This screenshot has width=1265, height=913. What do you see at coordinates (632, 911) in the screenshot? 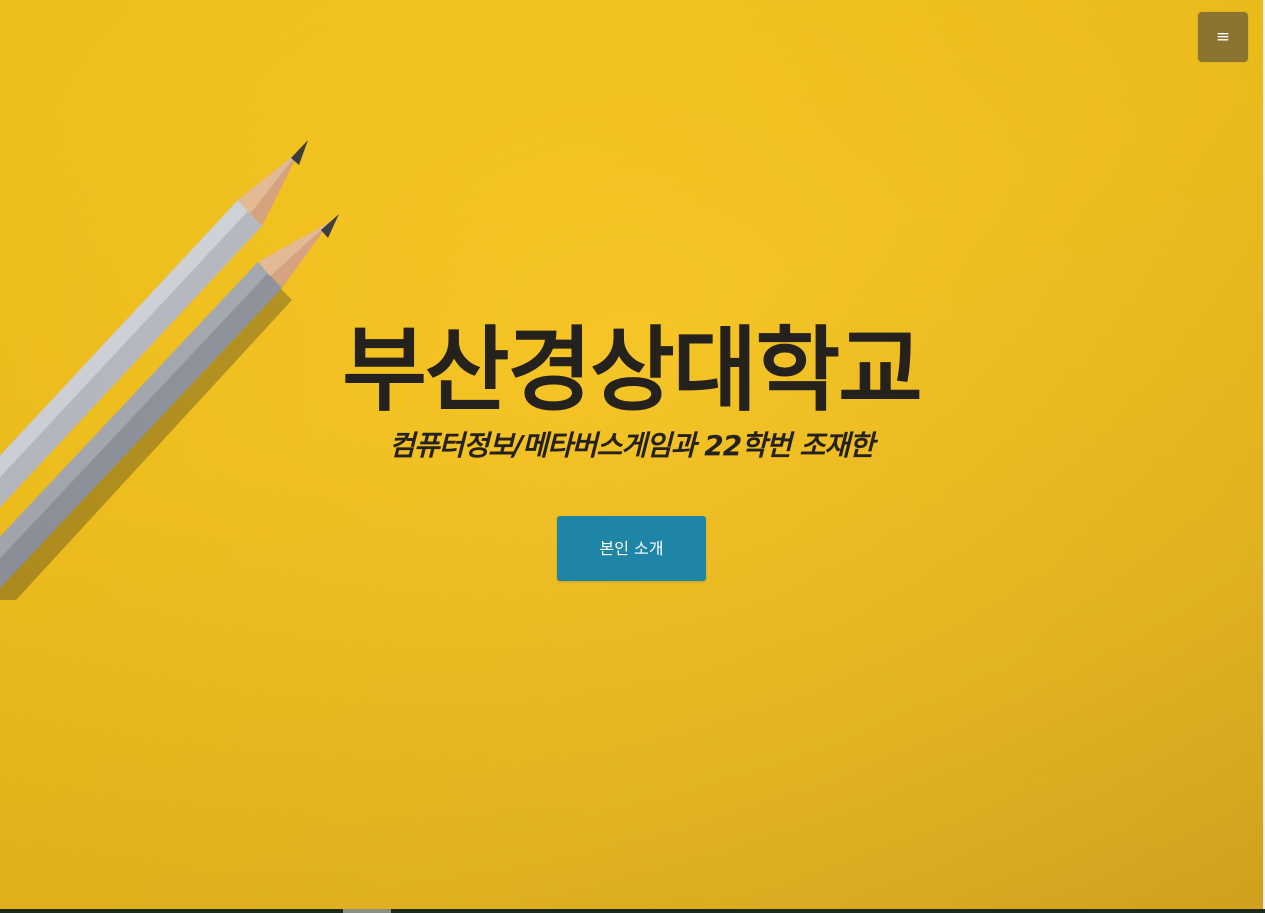
I see `horizontal-scrollbar` at bounding box center [632, 911].